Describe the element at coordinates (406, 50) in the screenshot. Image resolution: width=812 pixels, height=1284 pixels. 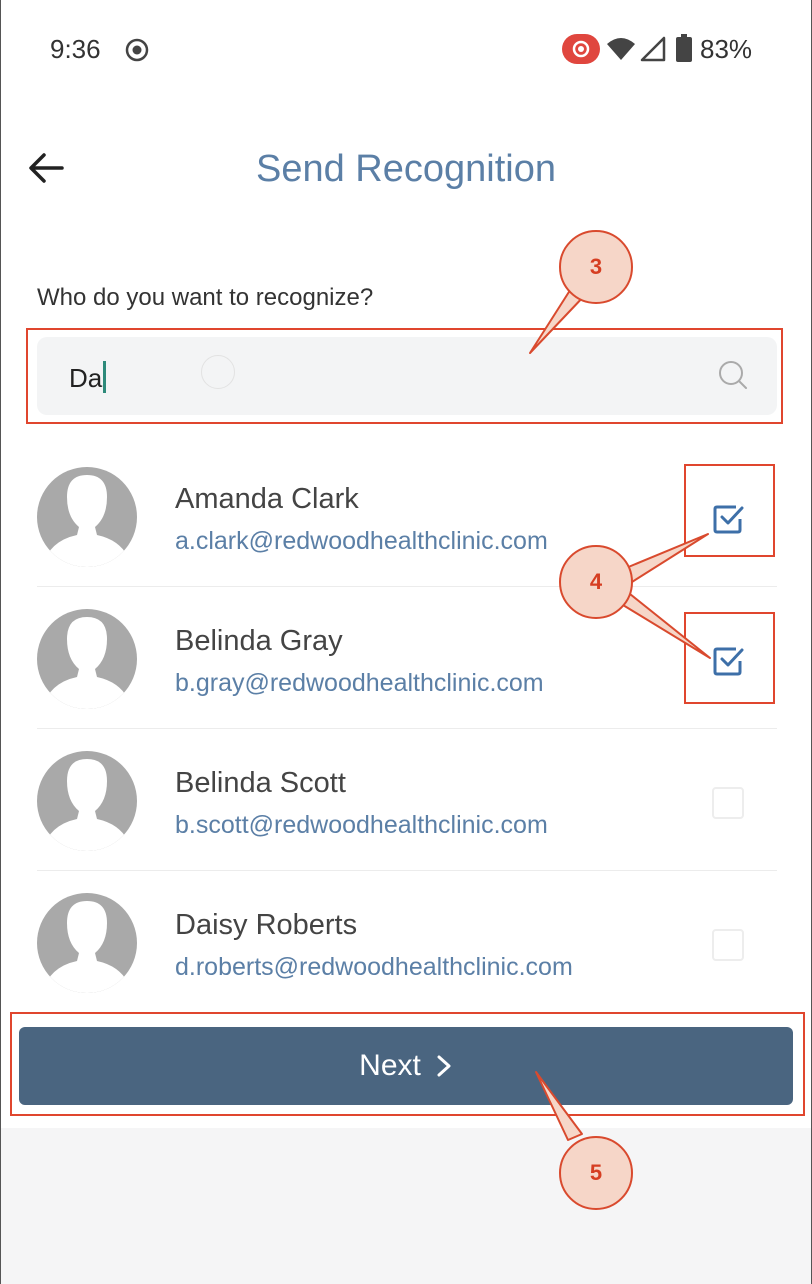
I see `status-bar: 9:36 83%` at that location.